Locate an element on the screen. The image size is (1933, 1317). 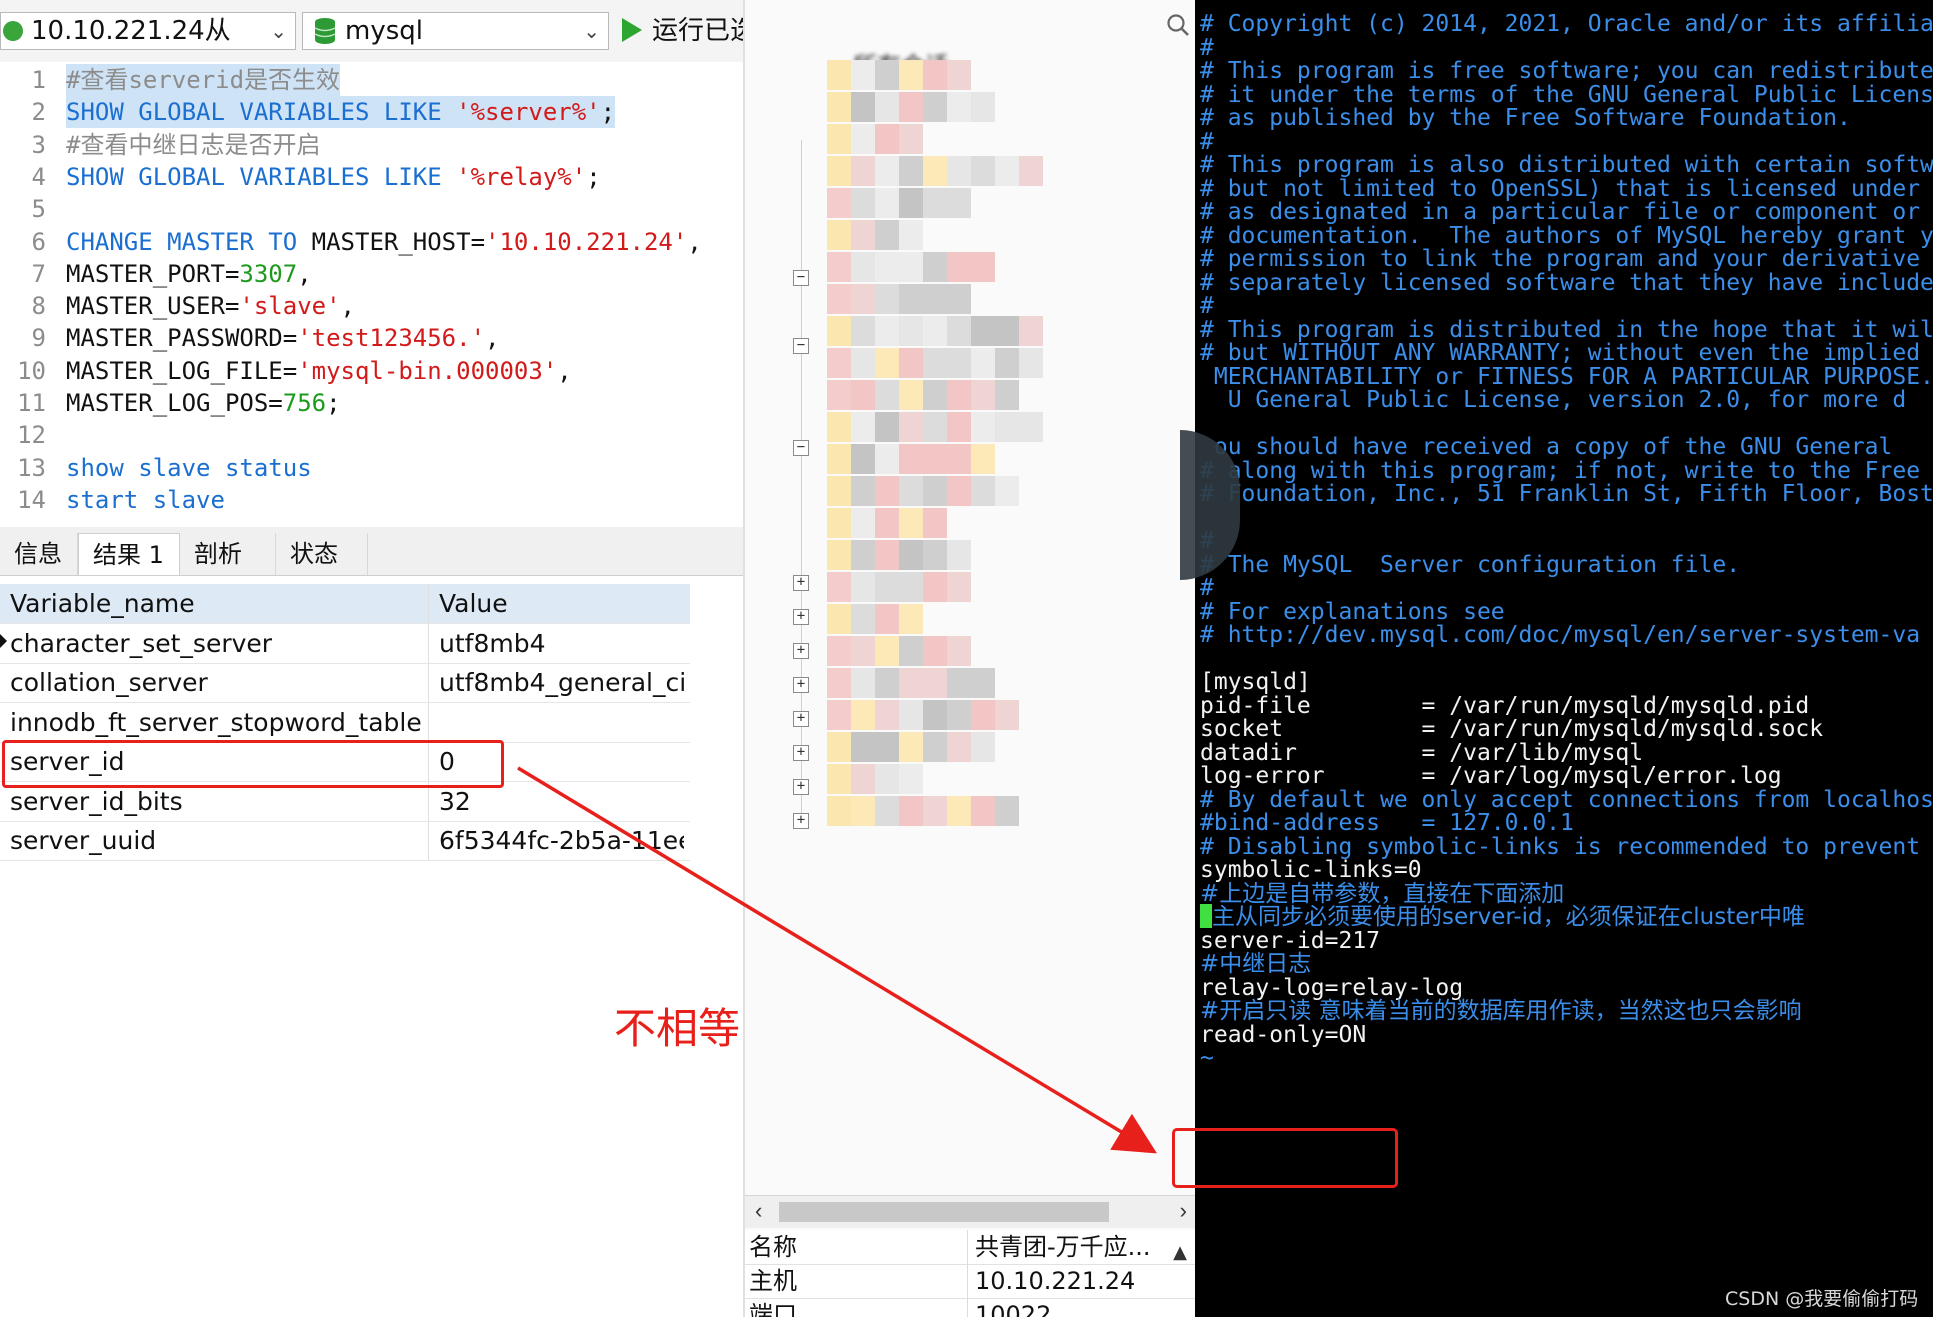
connection-select: 10.10.221.24从 ⌄ is located at coordinates (148, 31).